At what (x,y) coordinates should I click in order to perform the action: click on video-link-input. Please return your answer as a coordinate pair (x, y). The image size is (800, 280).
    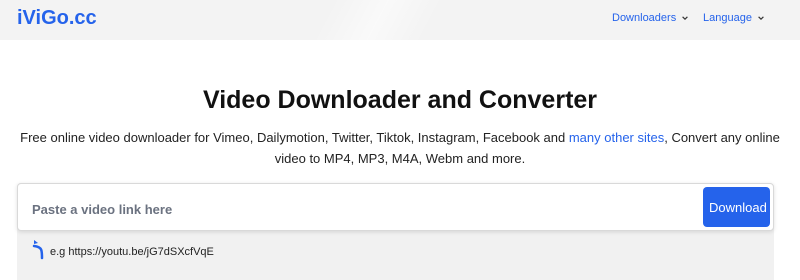
    Looking at the image, I should click on (362, 209).